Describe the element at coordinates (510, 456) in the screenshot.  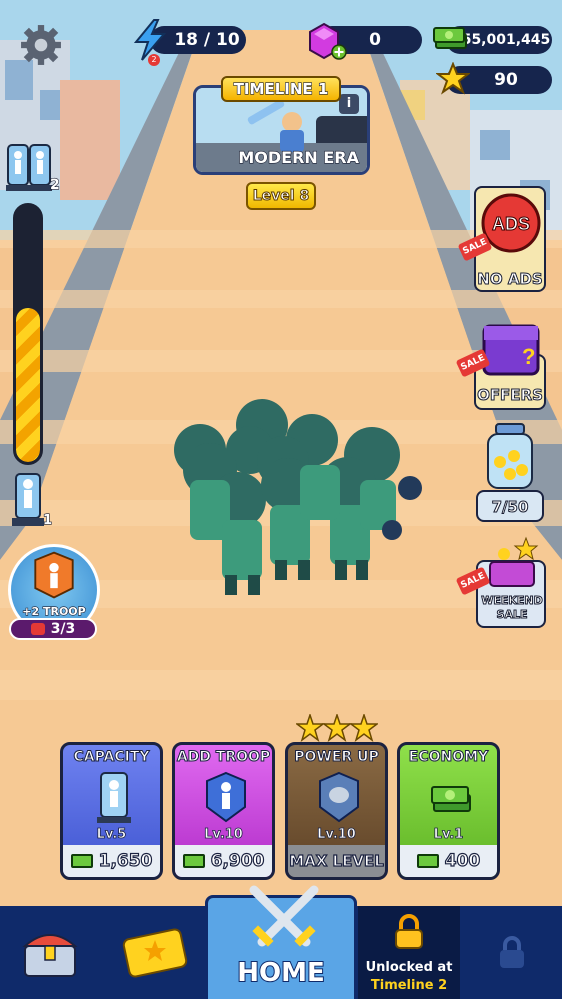
I see `coin-jar-icon` at that location.